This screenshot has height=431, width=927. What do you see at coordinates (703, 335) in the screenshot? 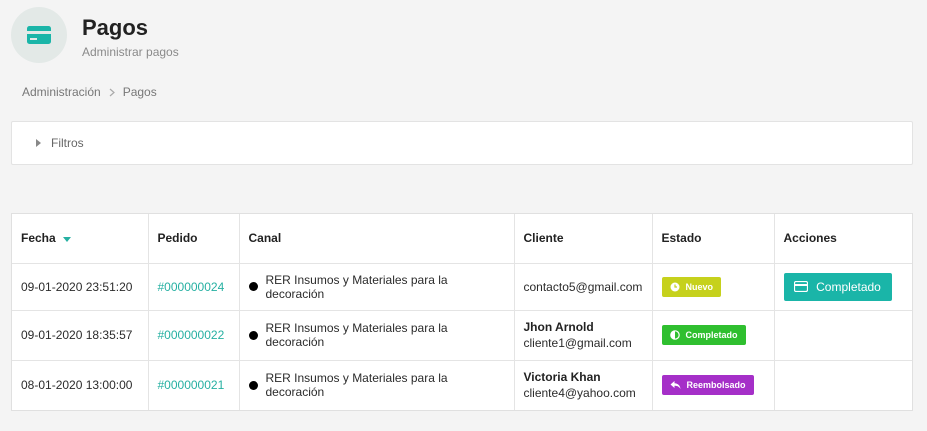
I see `status-badge: Completado` at bounding box center [703, 335].